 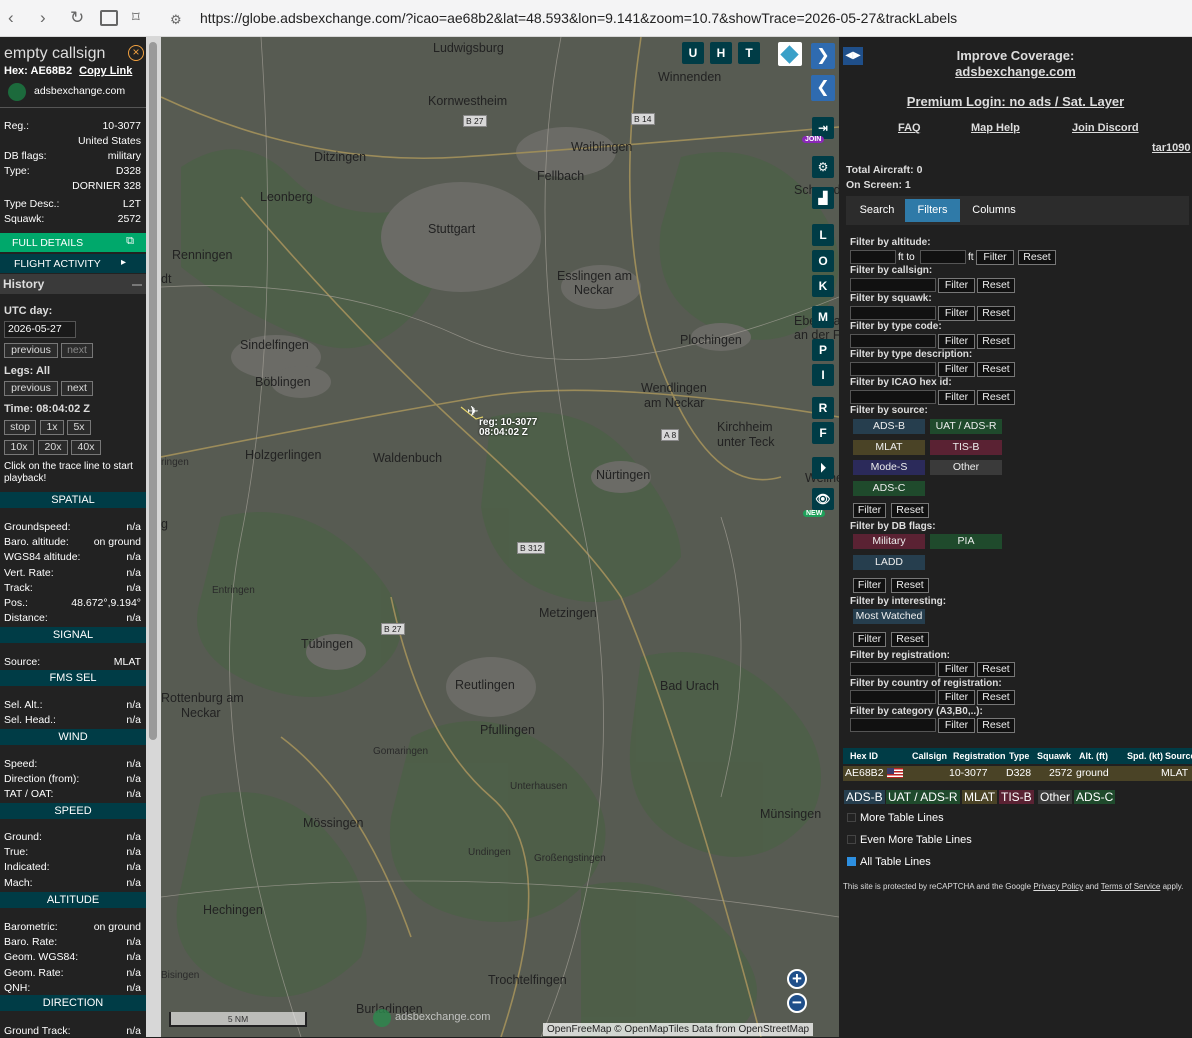 What do you see at coordinates (893, 697) in the screenshot?
I see `country-input` at bounding box center [893, 697].